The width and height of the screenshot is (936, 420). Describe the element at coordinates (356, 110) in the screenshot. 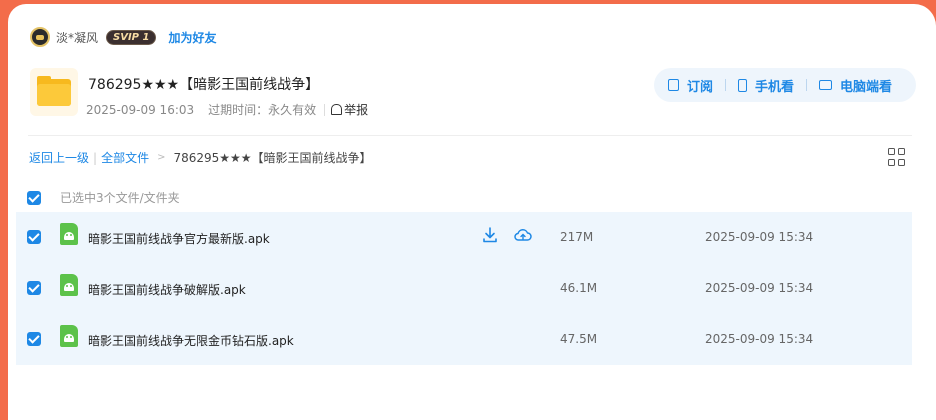

I see `report-label: 举报` at that location.